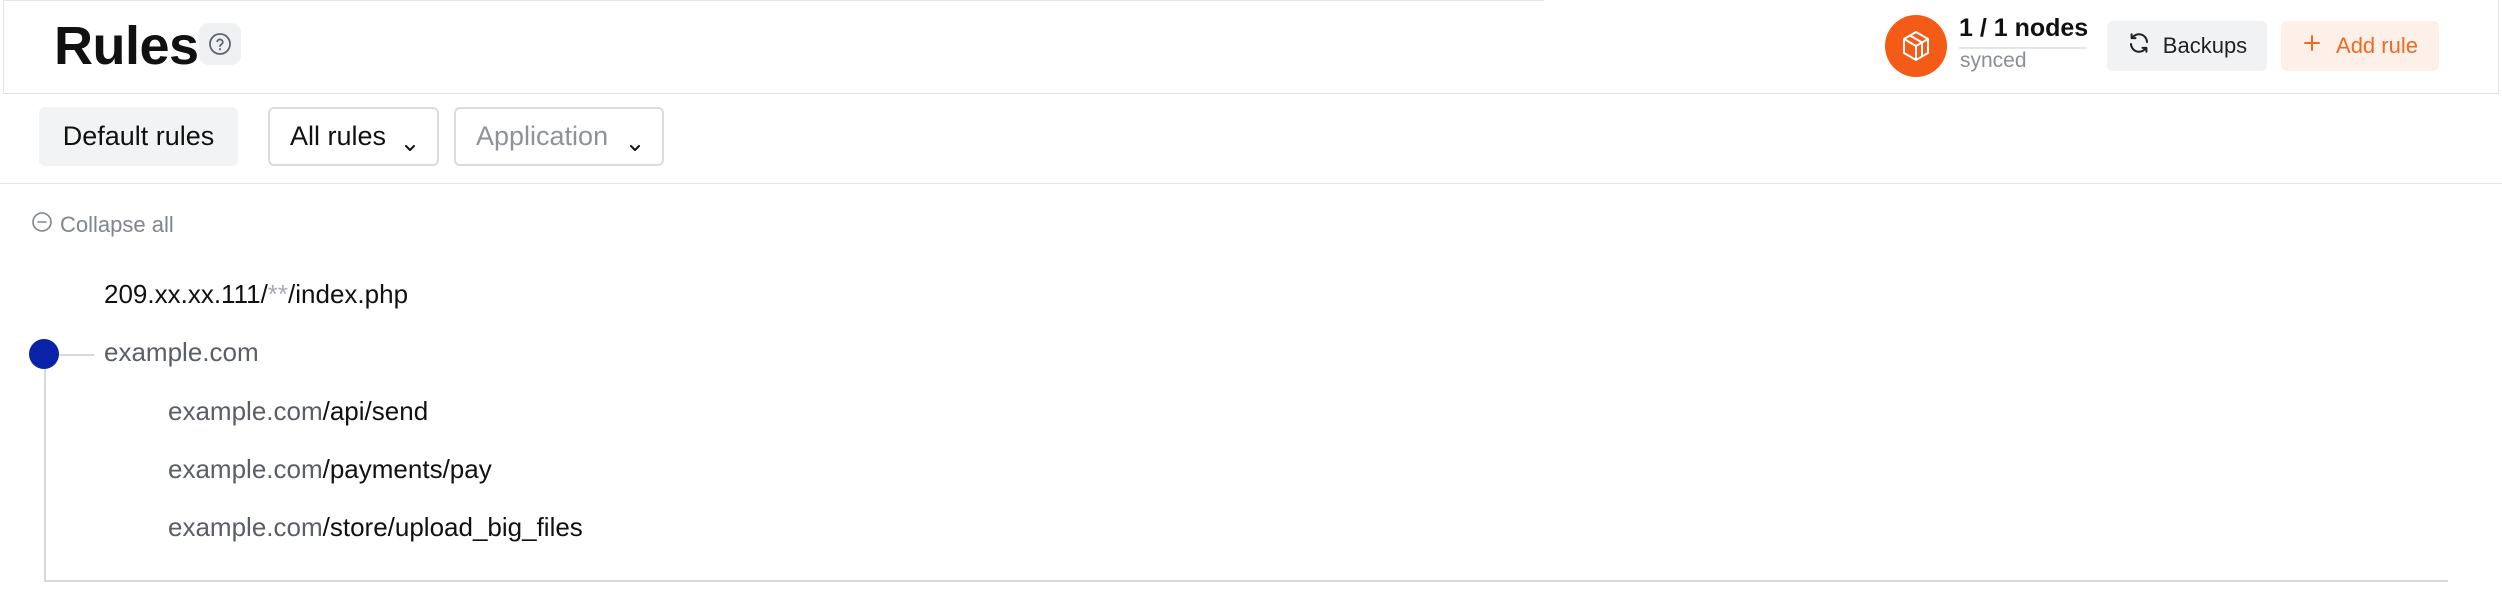 This screenshot has width=2502, height=594. What do you see at coordinates (375, 411) in the screenshot?
I see `rule-path: /api/send` at bounding box center [375, 411].